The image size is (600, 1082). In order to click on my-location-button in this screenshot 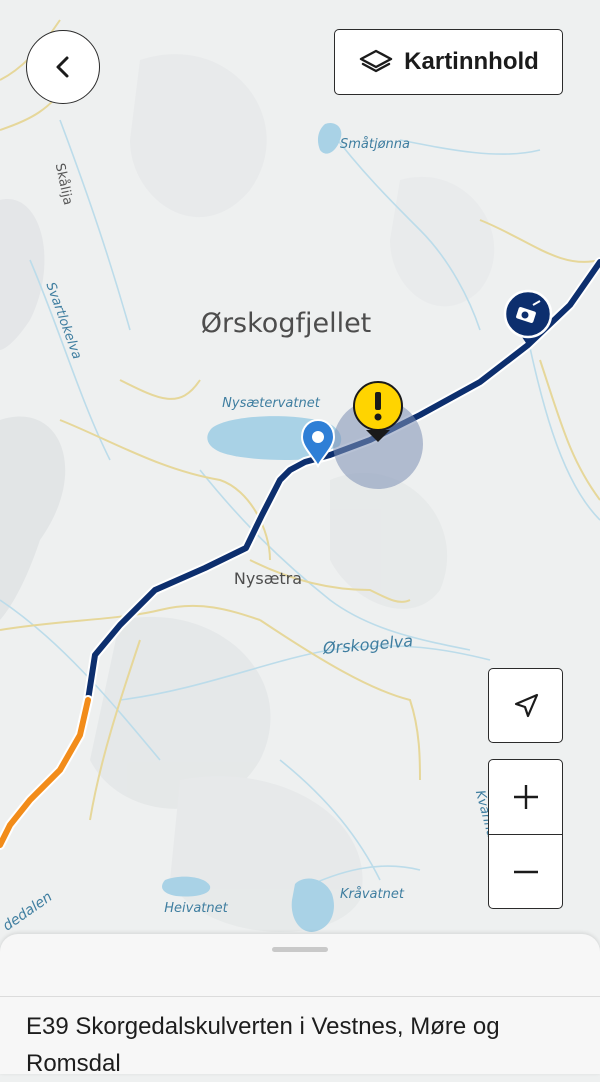, I will do `click(525, 705)`.